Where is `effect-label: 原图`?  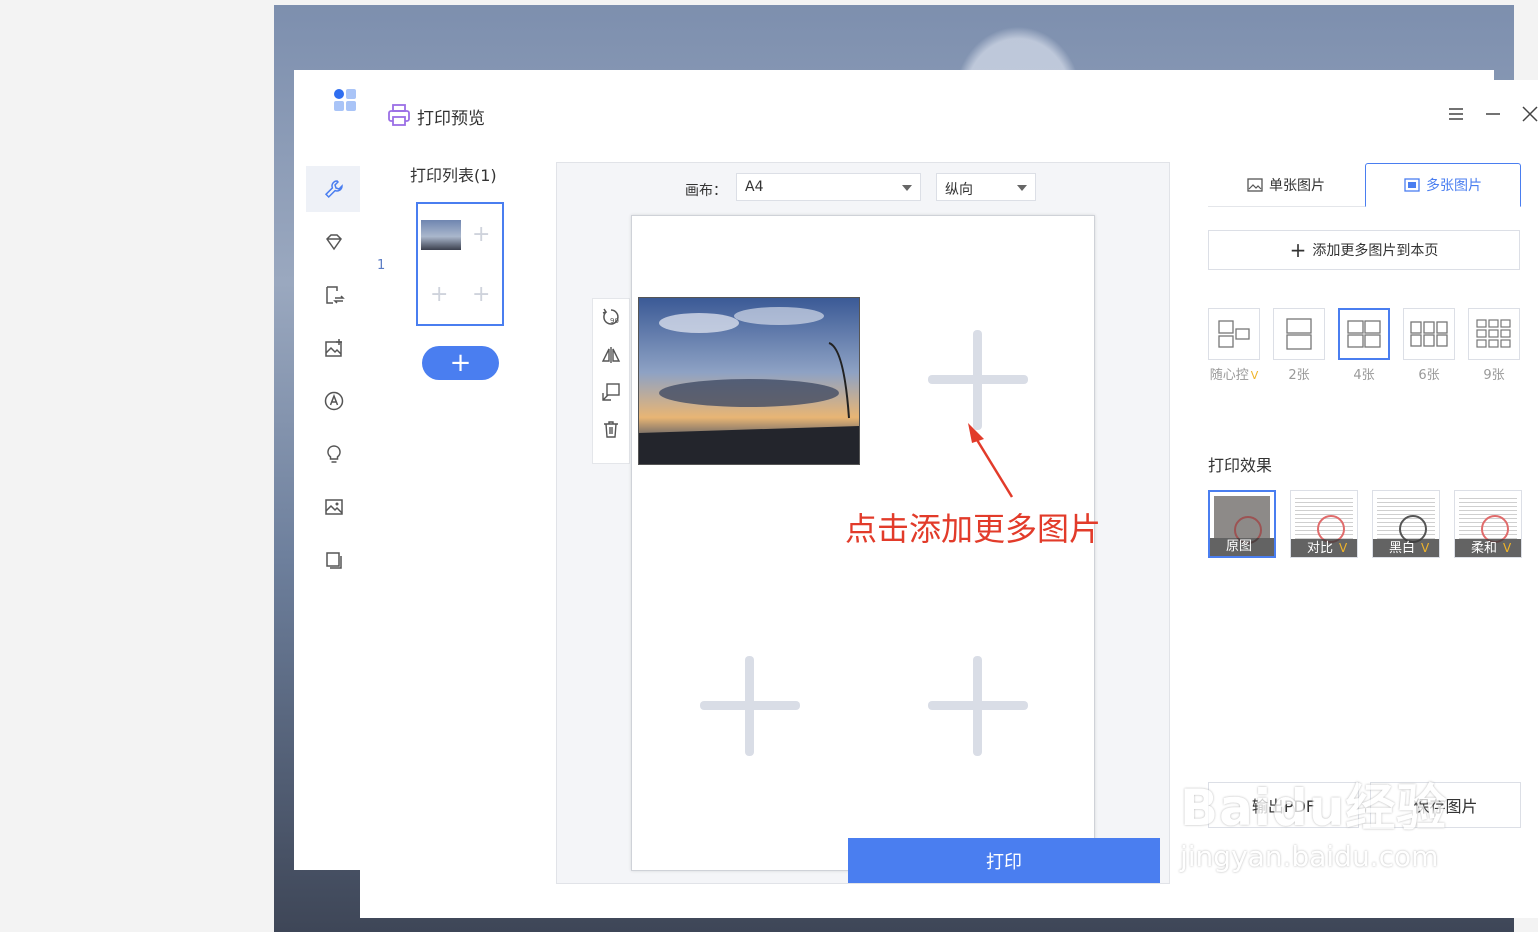 effect-label: 原图 is located at coordinates (1242, 547).